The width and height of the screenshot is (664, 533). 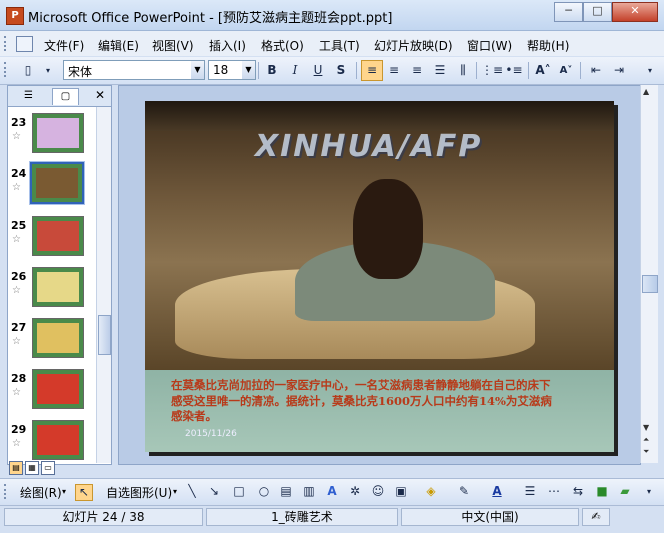 I want to click on distributed-icon: ⫼, so click(x=463, y=70).